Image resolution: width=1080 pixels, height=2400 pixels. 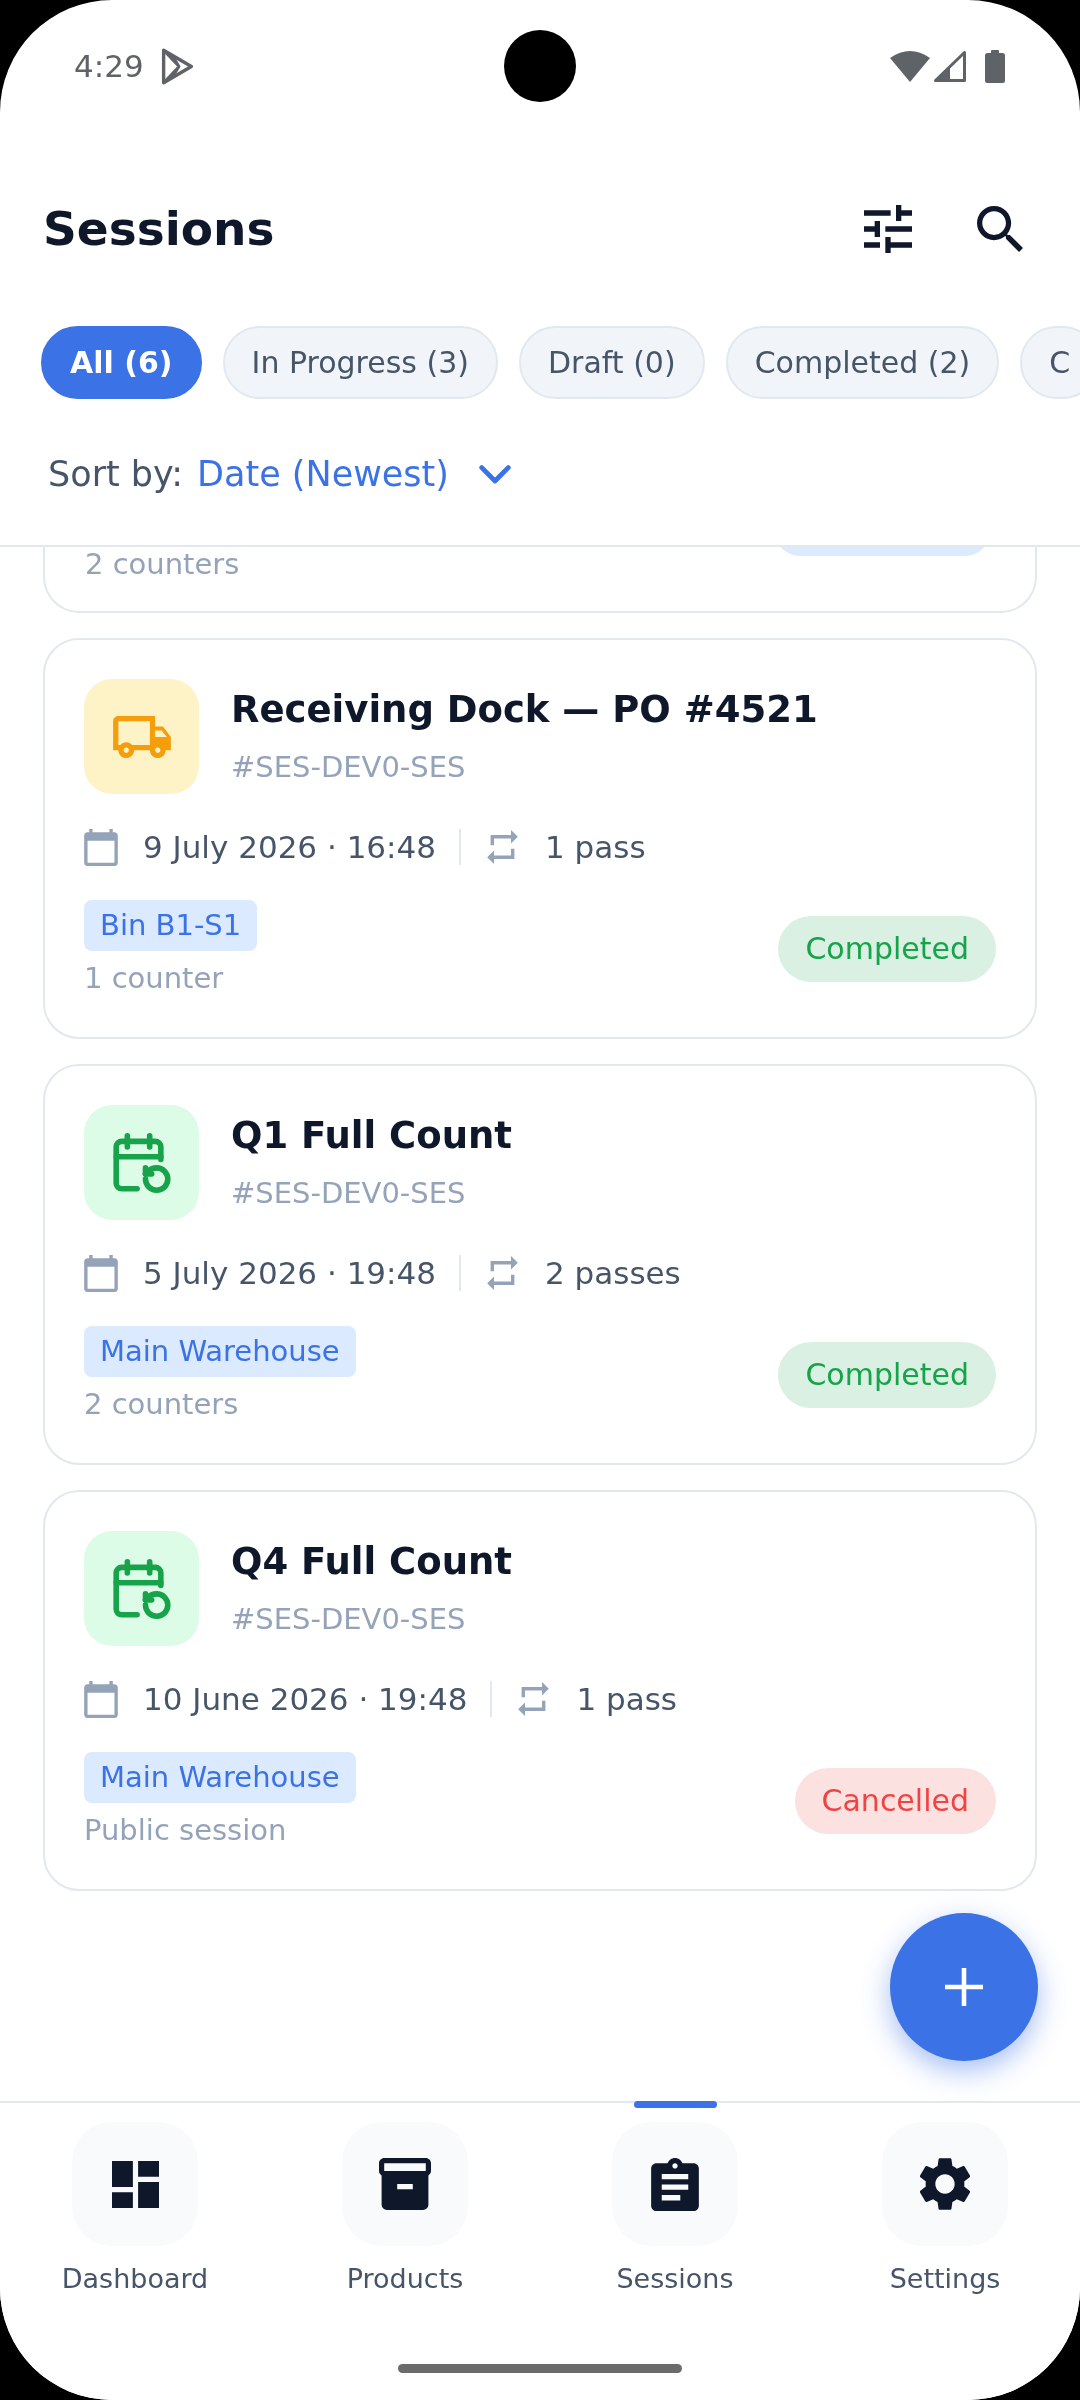 What do you see at coordinates (360, 362) in the screenshot?
I see `filter-chip: In Progress (3)` at bounding box center [360, 362].